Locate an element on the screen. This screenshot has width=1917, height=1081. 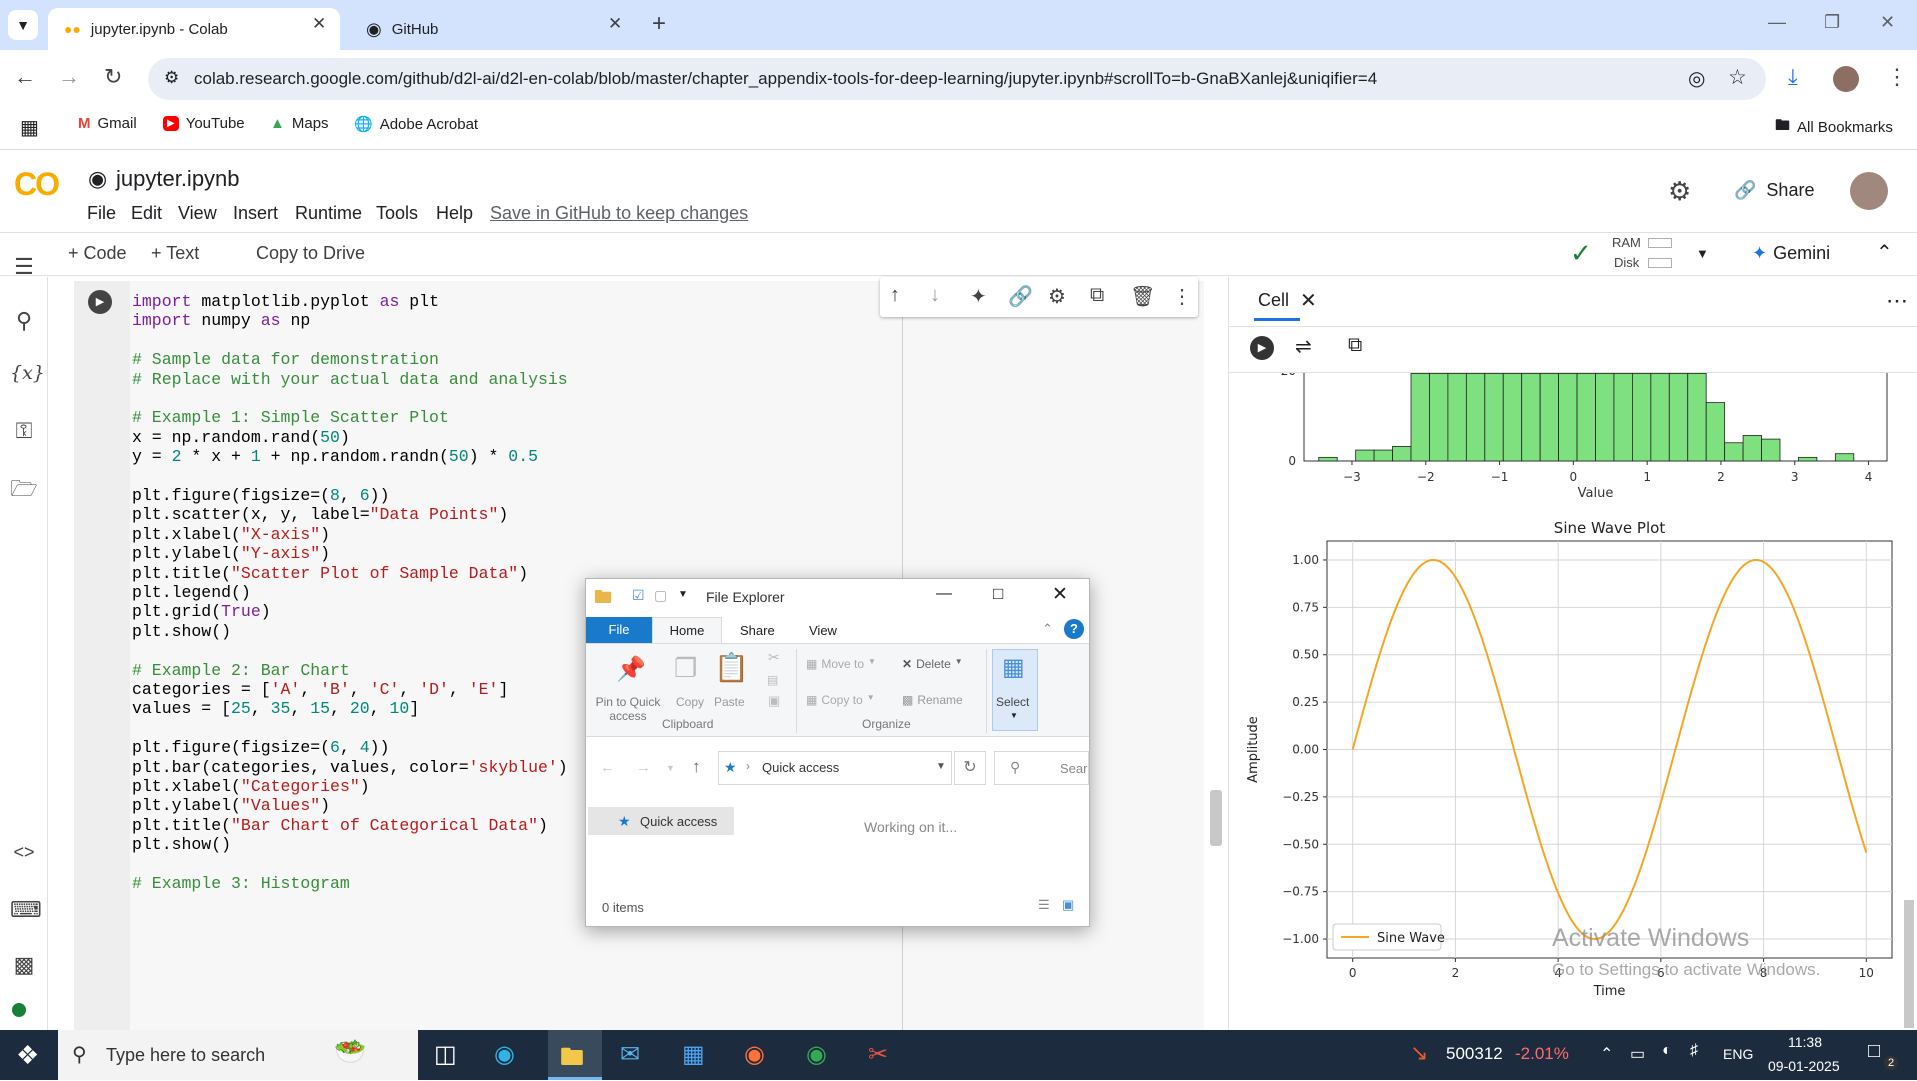
address-dropdown-icon: ▼ is located at coordinates (941, 766).